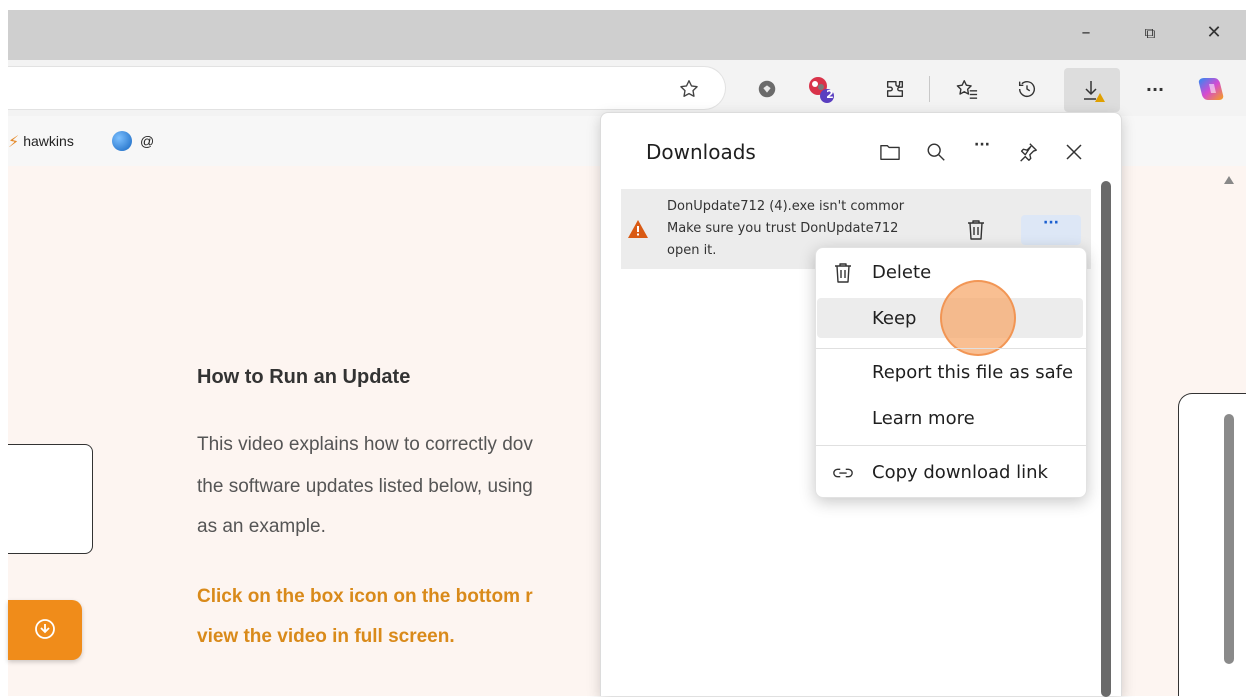 The width and height of the screenshot is (1246, 697). Describe the element at coordinates (48, 141) in the screenshot. I see `favorite-label: hawkins` at that location.